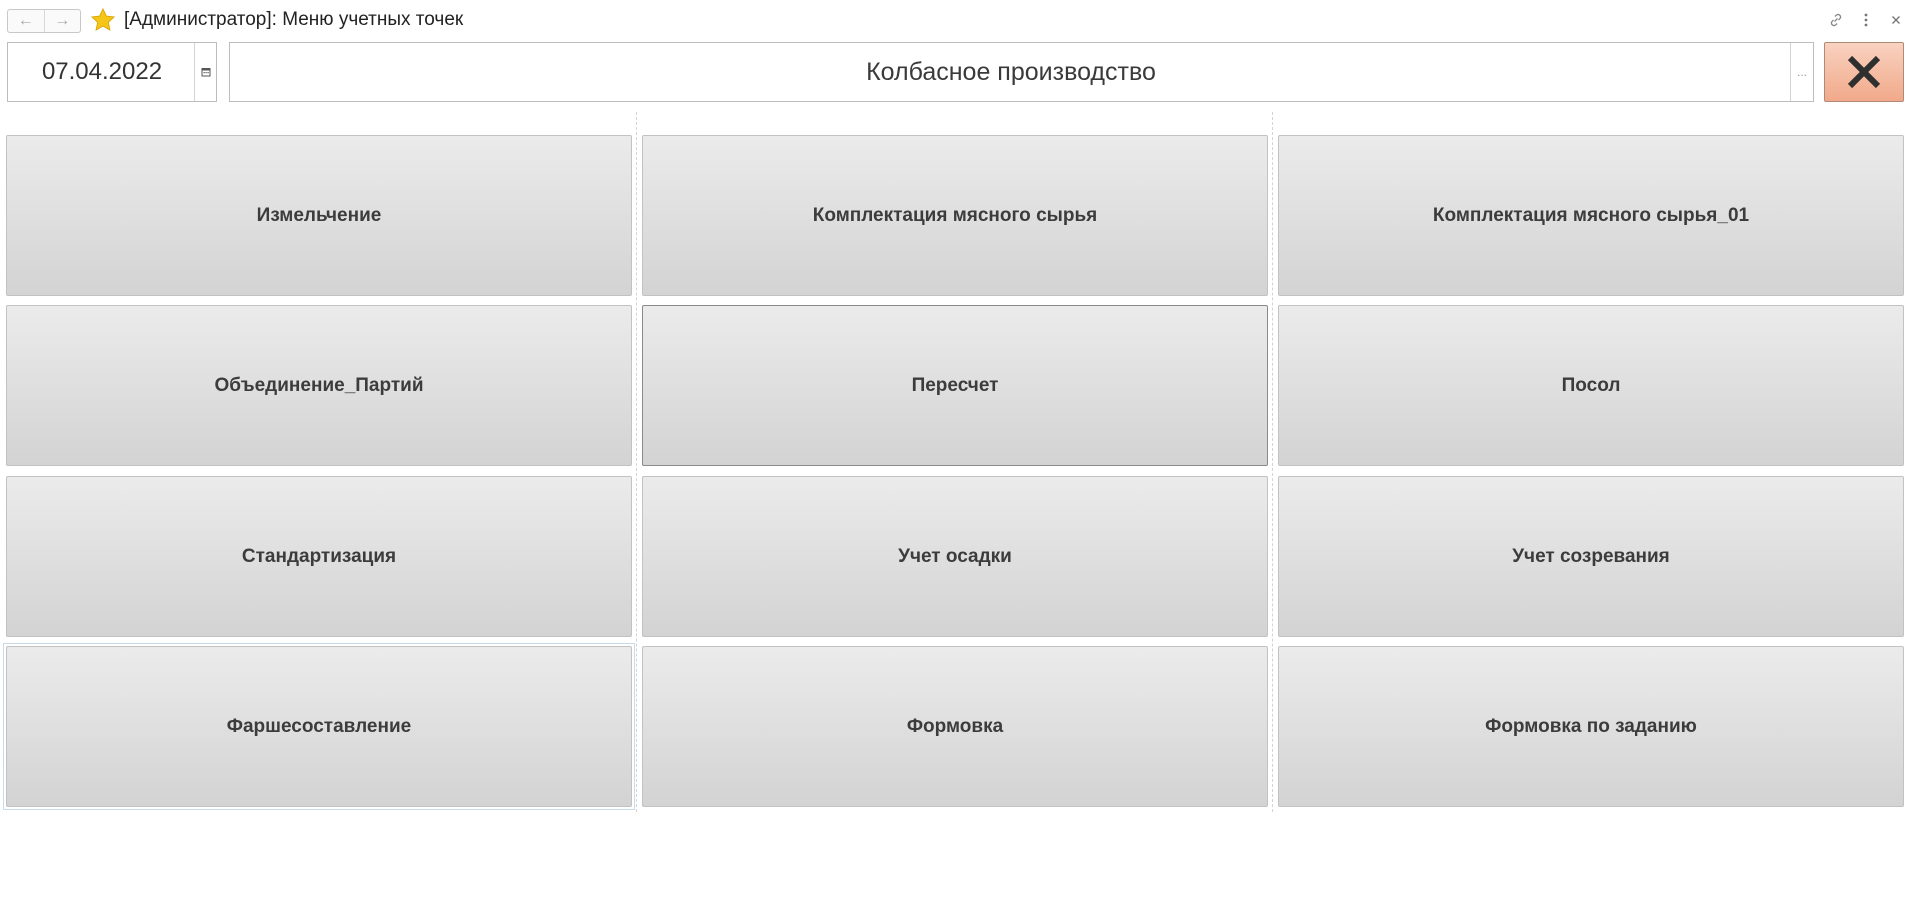  I want to click on calendar-button, so click(205, 72).